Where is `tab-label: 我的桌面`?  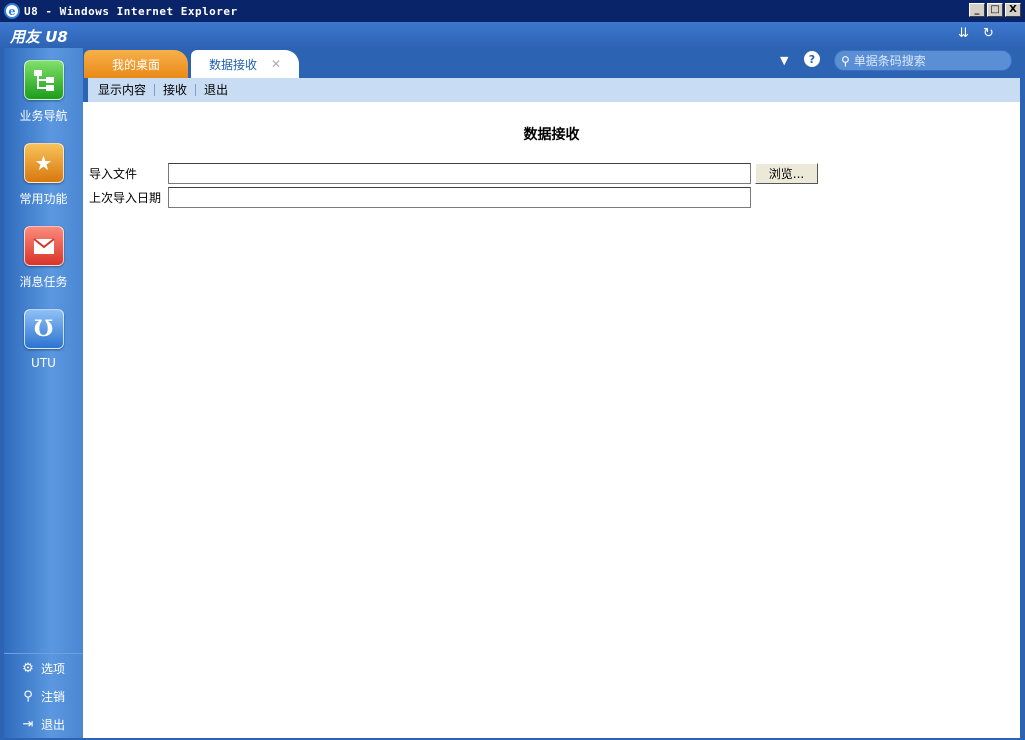
tab-label: 我的桌面 is located at coordinates (135, 64).